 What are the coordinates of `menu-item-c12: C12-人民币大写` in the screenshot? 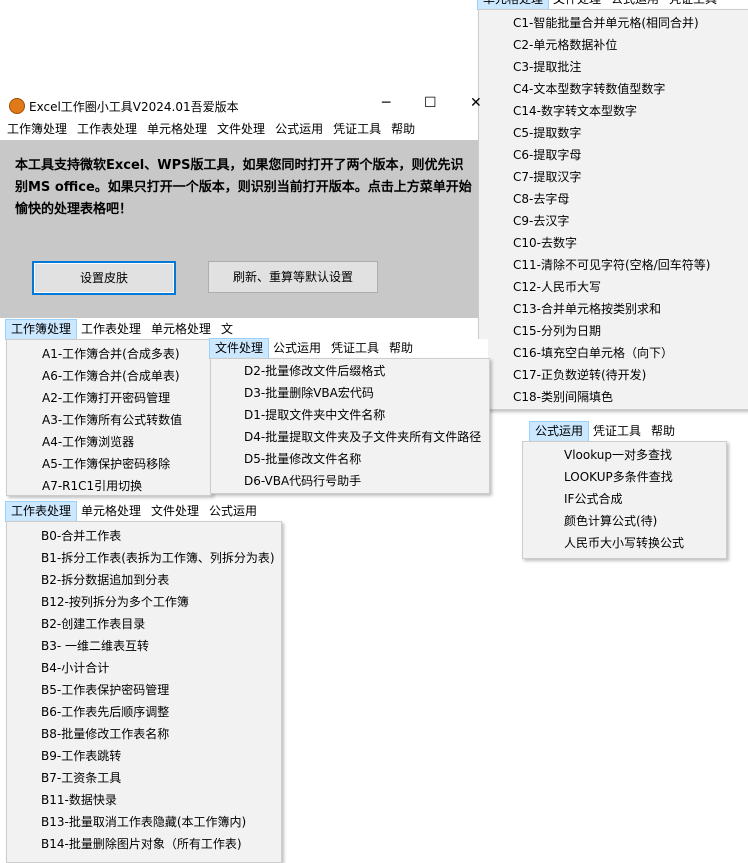 It's located at (611, 287).